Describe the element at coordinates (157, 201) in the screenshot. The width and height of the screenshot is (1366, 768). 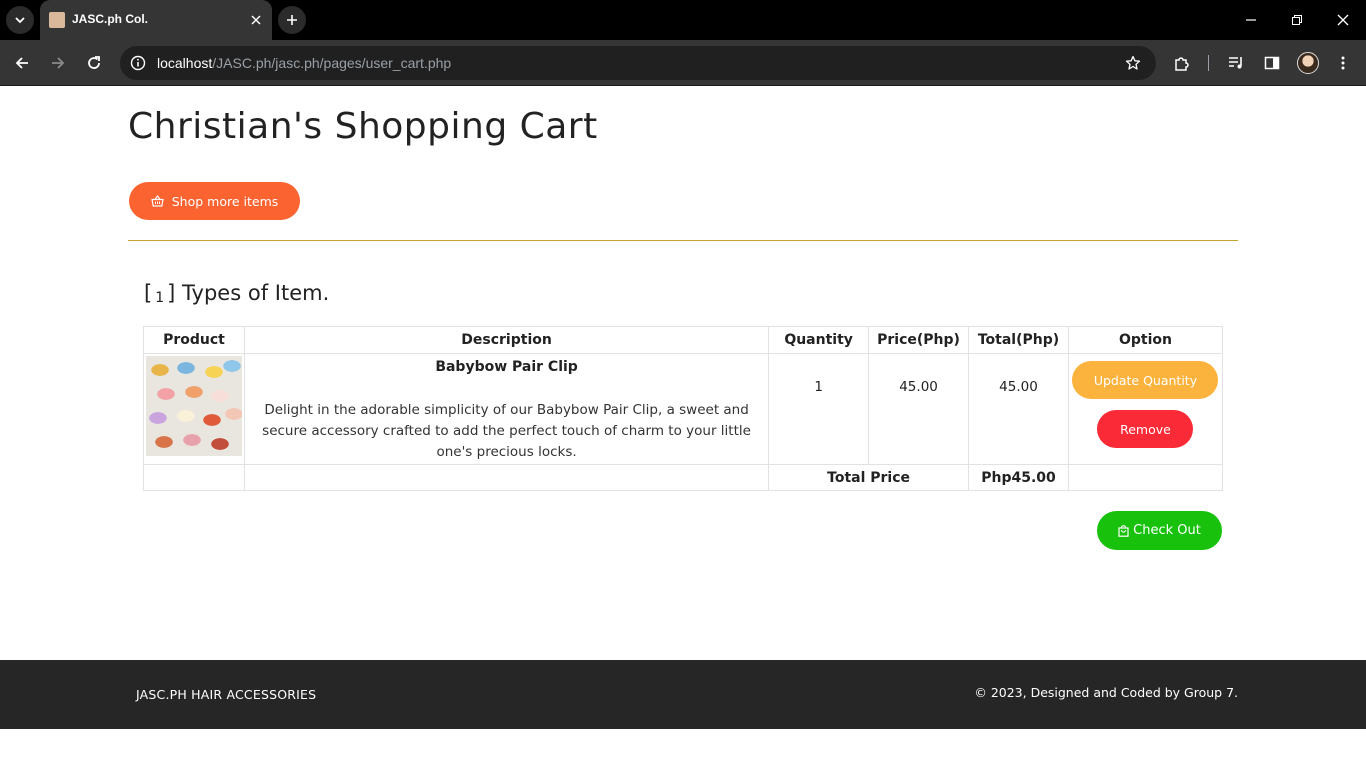
I see `basket-icon` at that location.